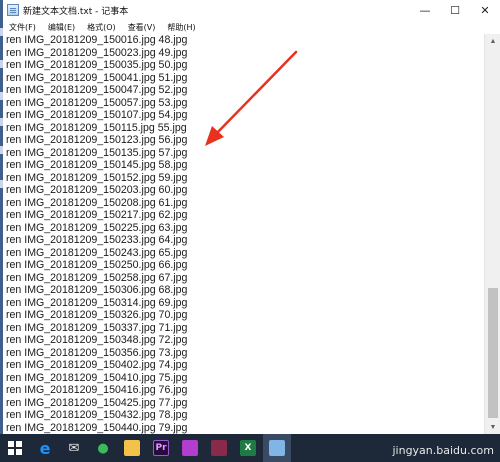  I want to click on window-controls: — ☐ ✕, so click(455, 10).